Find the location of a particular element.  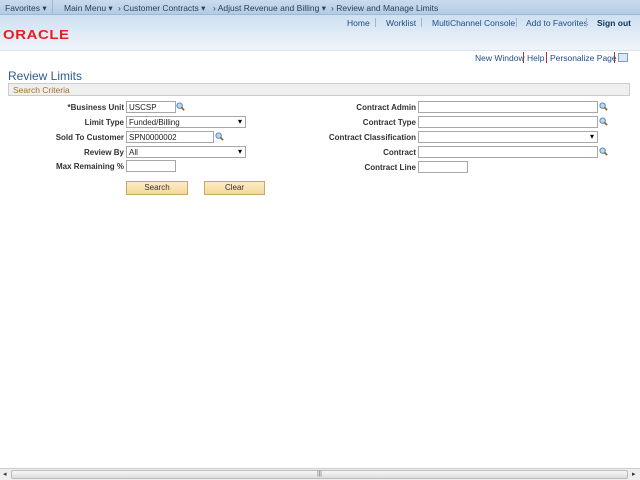

crumb-review-limits: › Review and Manage Limits is located at coordinates (384, 8).